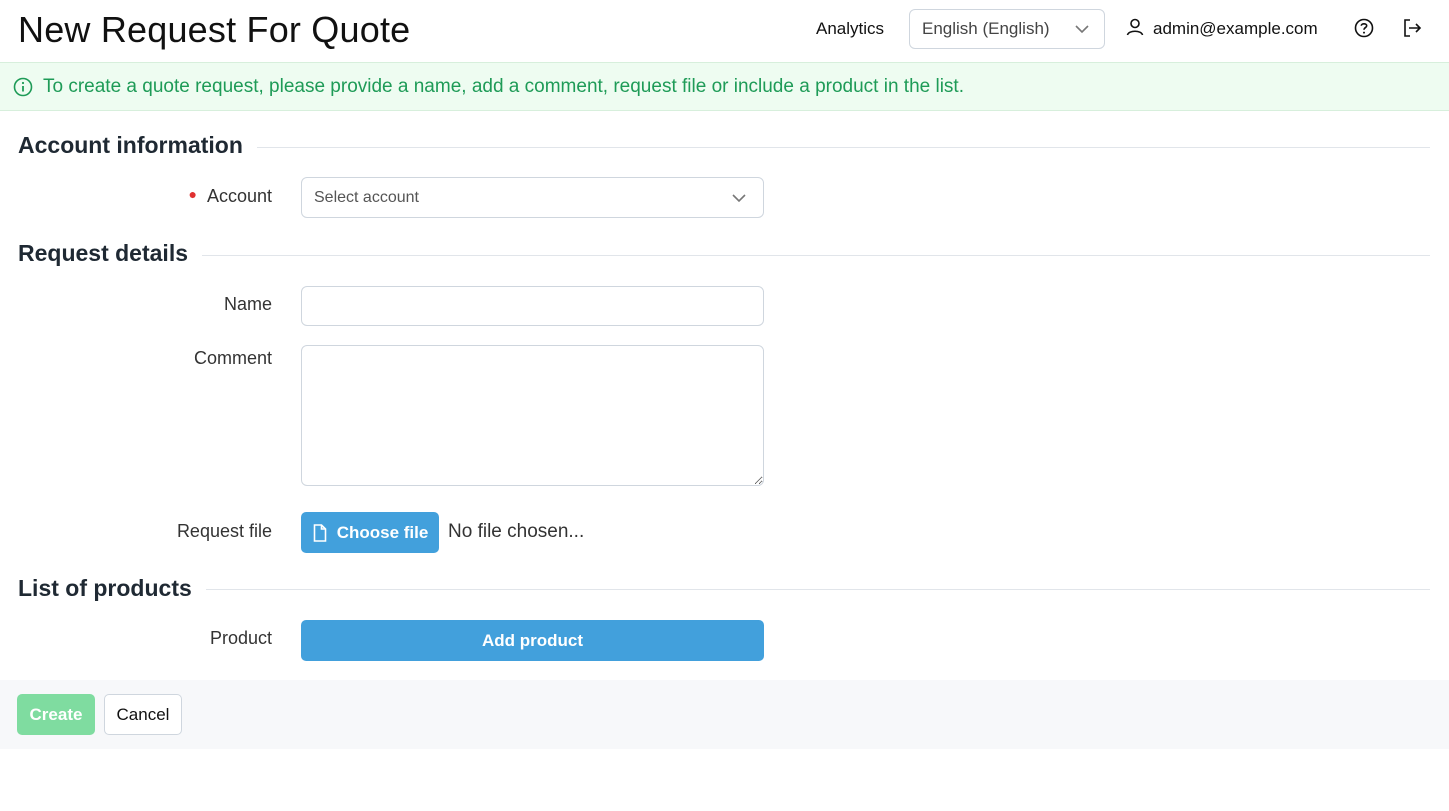  I want to click on comment-textarea, so click(532, 415).